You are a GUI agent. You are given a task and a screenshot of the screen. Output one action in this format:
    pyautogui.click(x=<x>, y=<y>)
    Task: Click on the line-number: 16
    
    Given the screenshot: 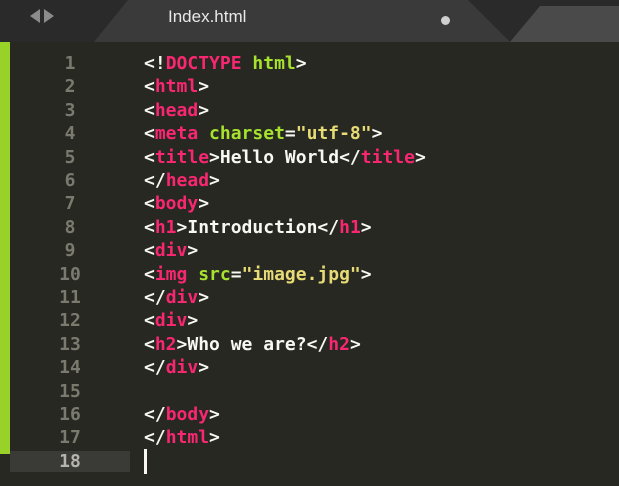 What is the action you would take?
    pyautogui.click(x=70, y=414)
    